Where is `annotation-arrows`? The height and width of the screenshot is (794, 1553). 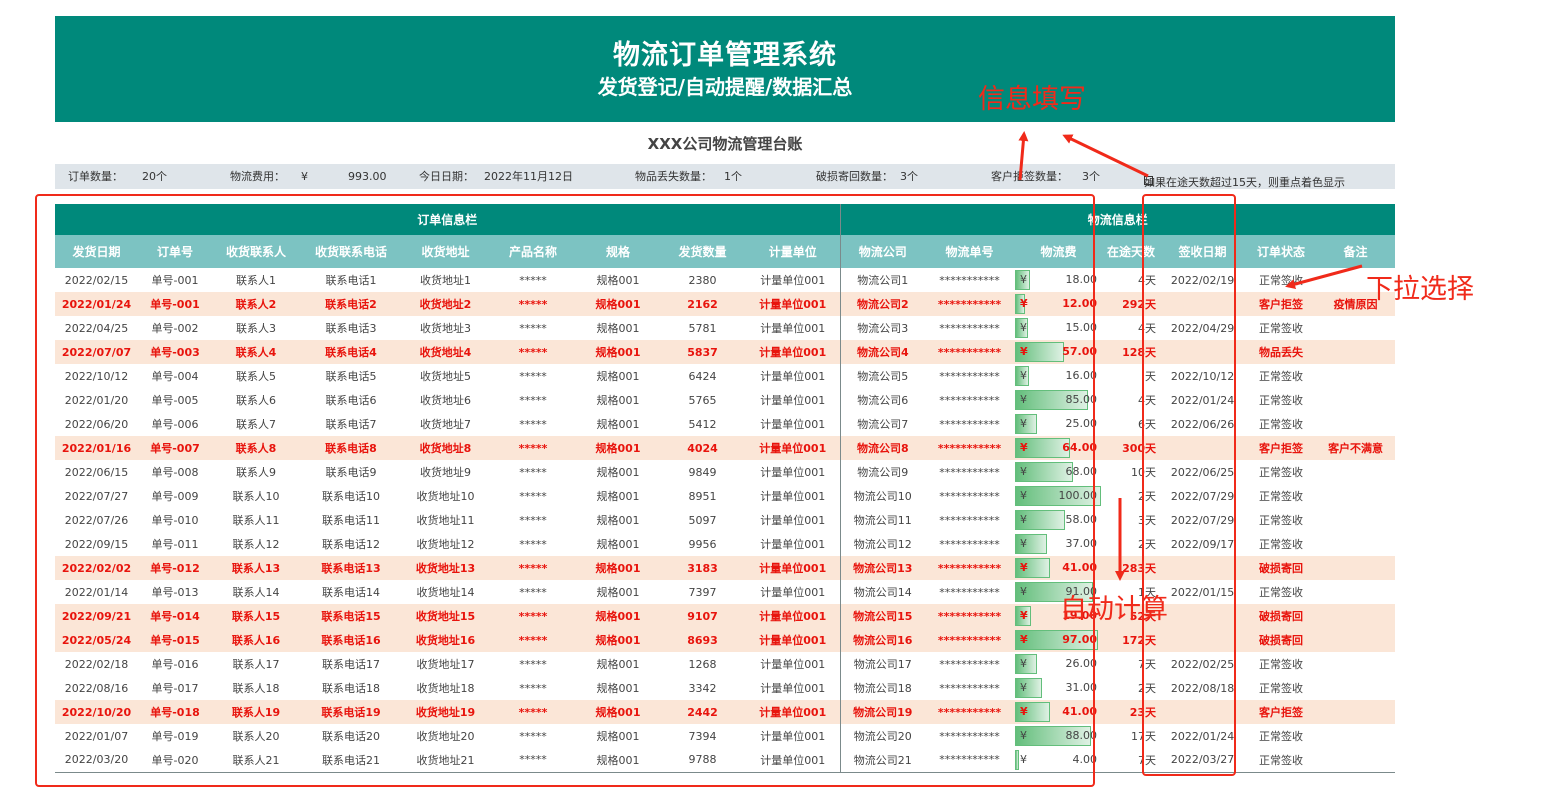
annotation-arrows is located at coordinates (1190, 356).